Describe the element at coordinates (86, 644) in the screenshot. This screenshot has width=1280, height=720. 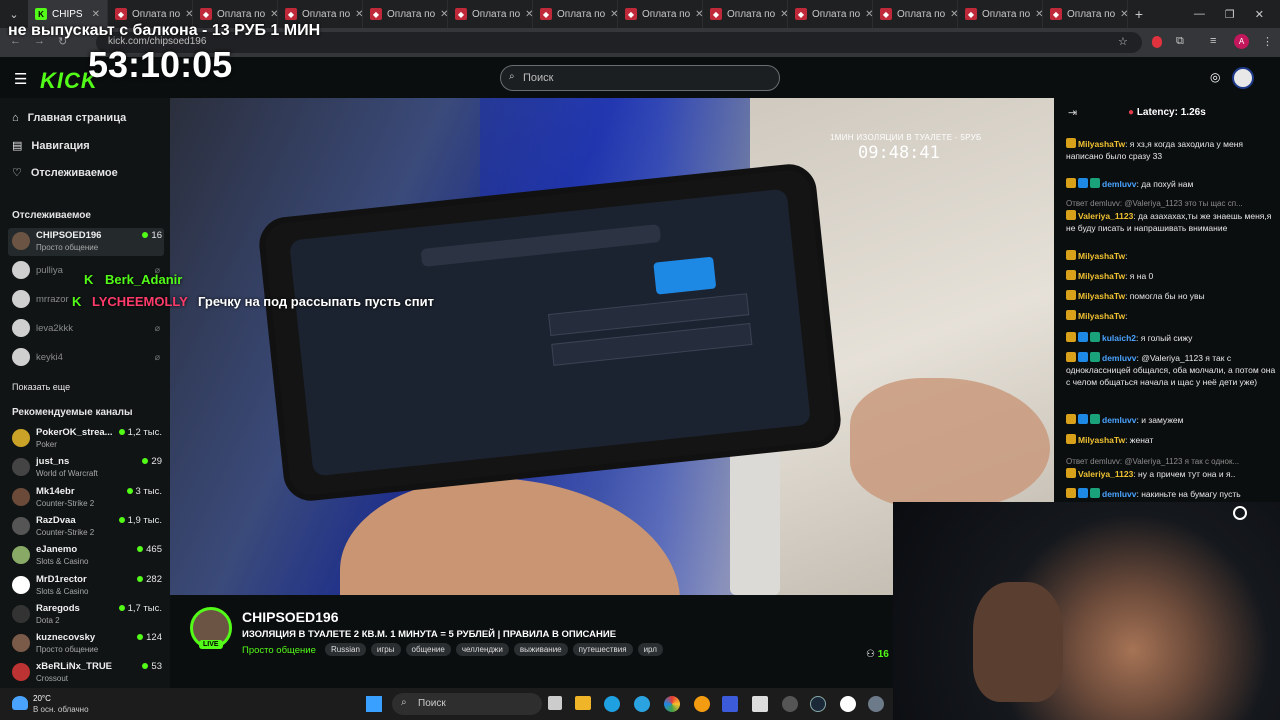
I see `recommended-channel: kuznecovsky Просто общение 124` at that location.